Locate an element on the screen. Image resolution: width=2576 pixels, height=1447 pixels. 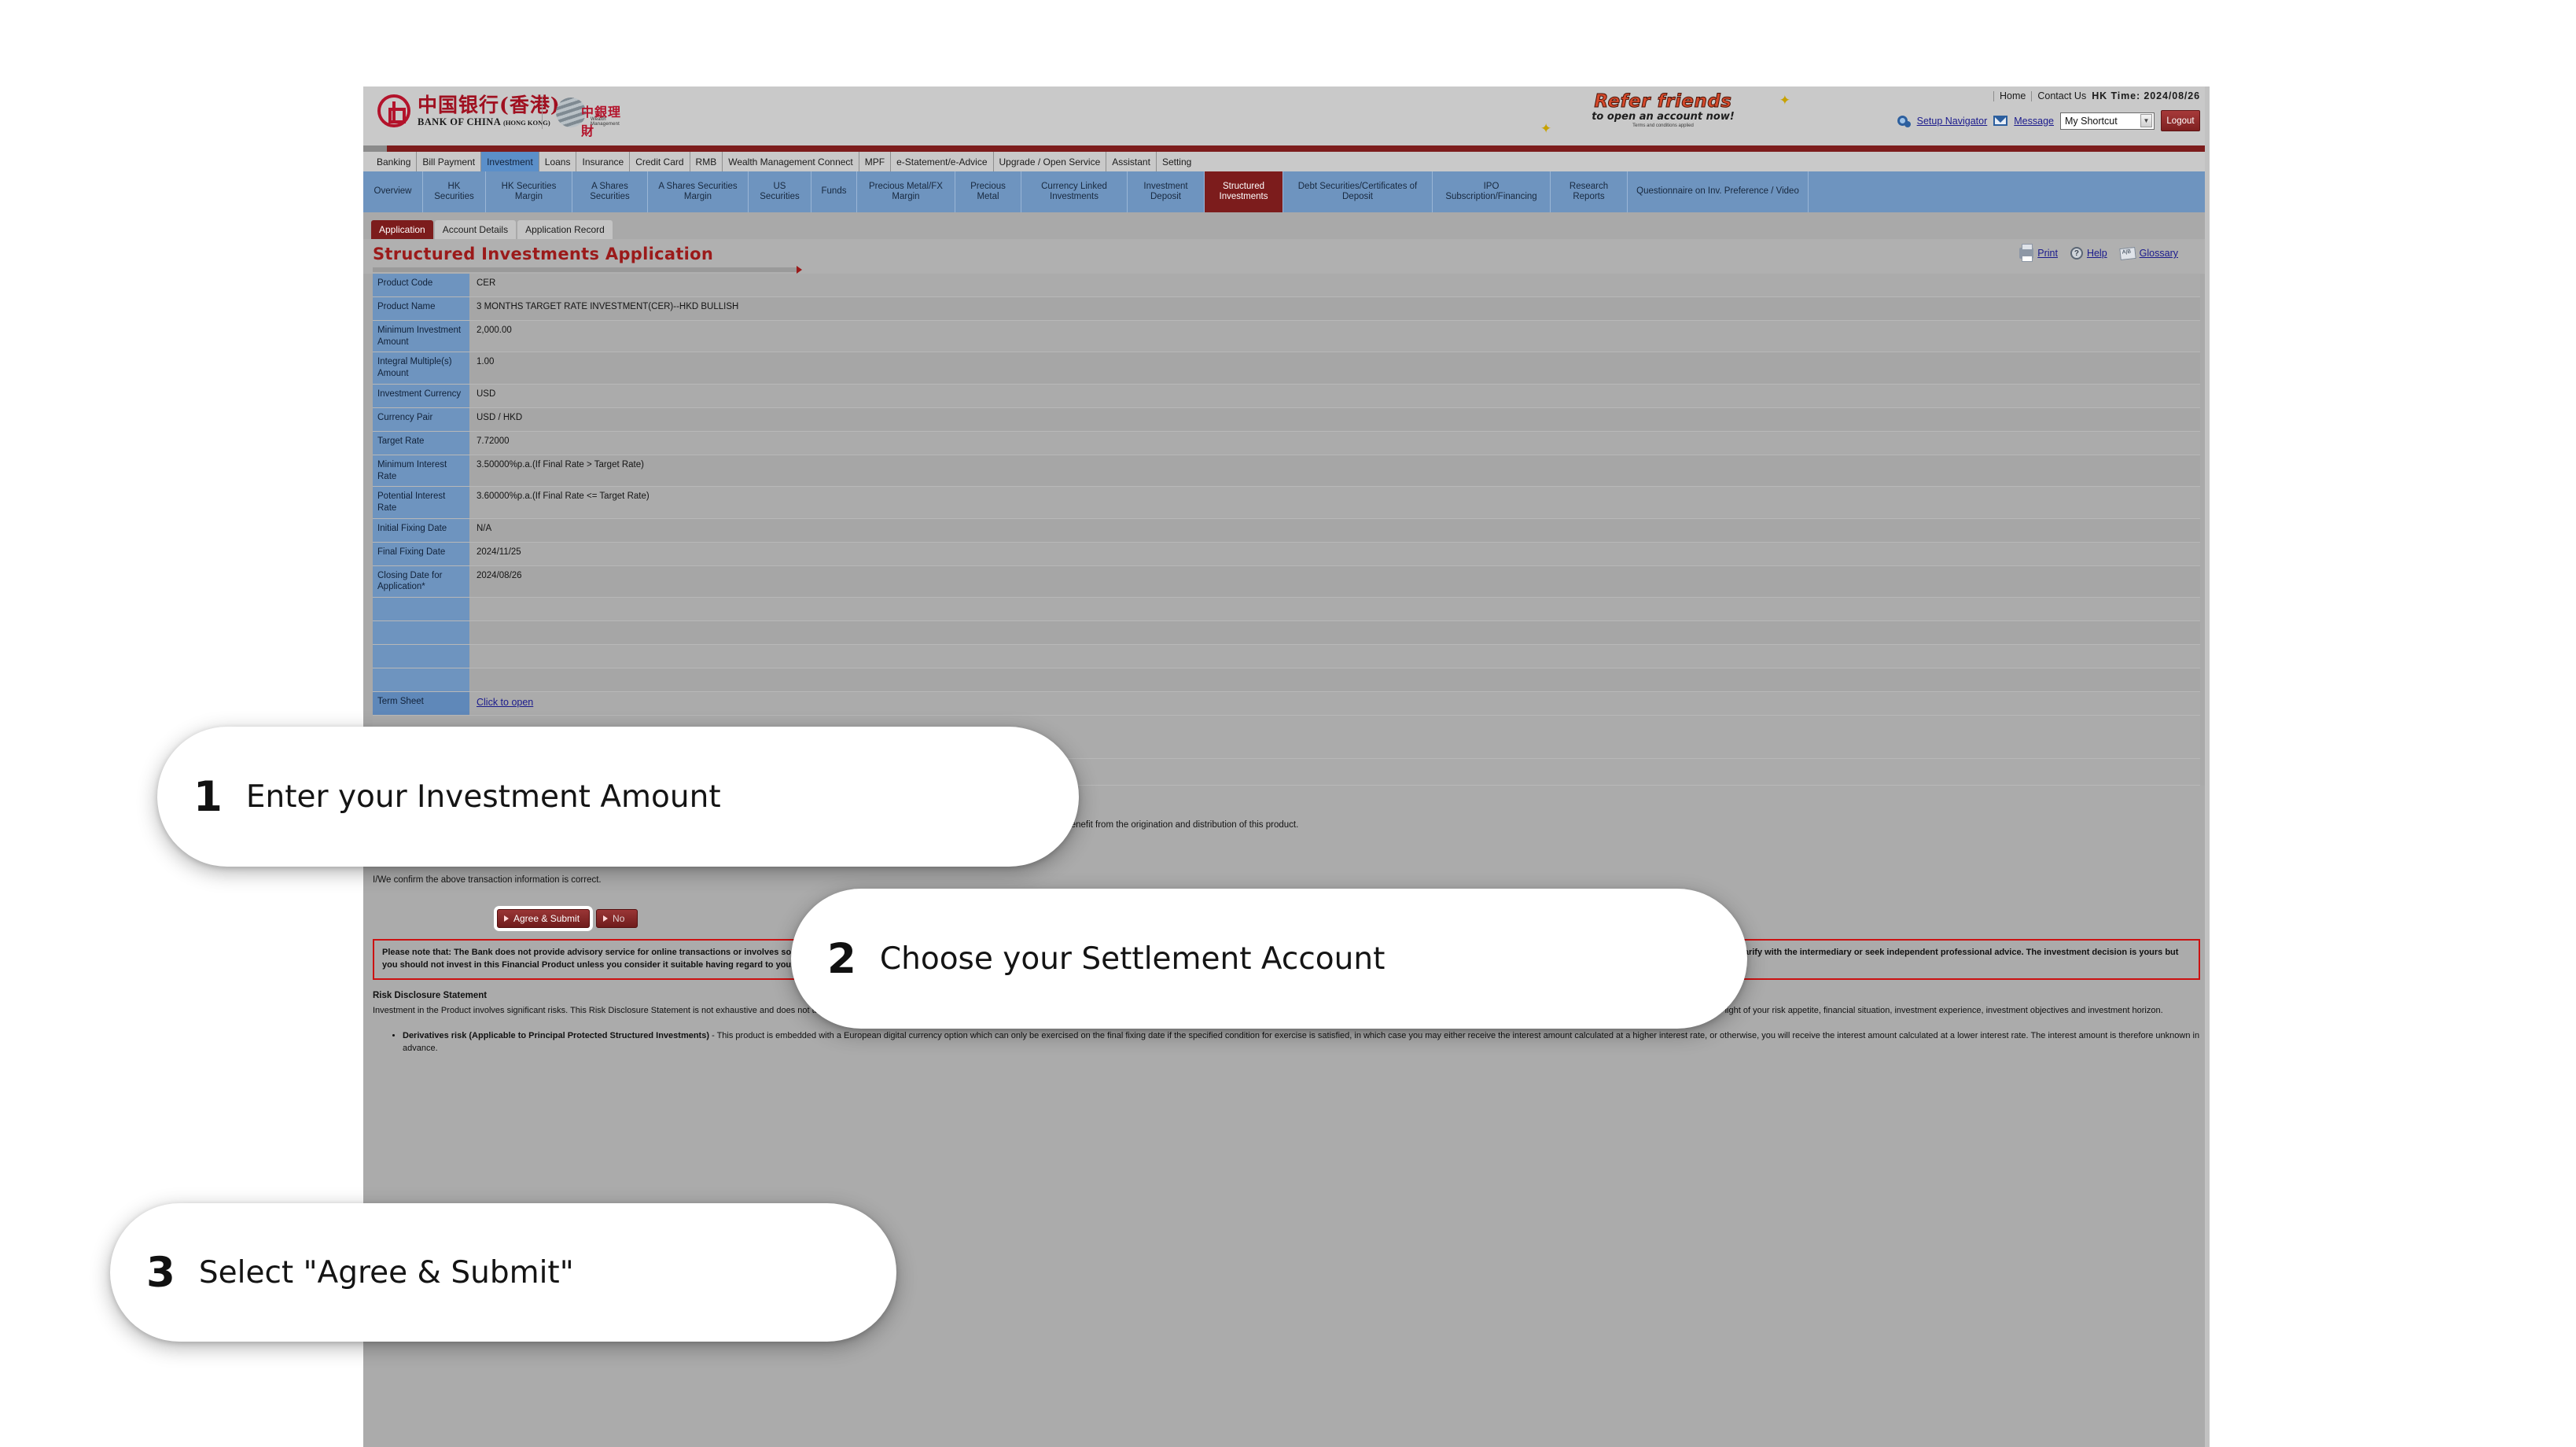
nav1-item-rmb: RMB is located at coordinates (706, 162).